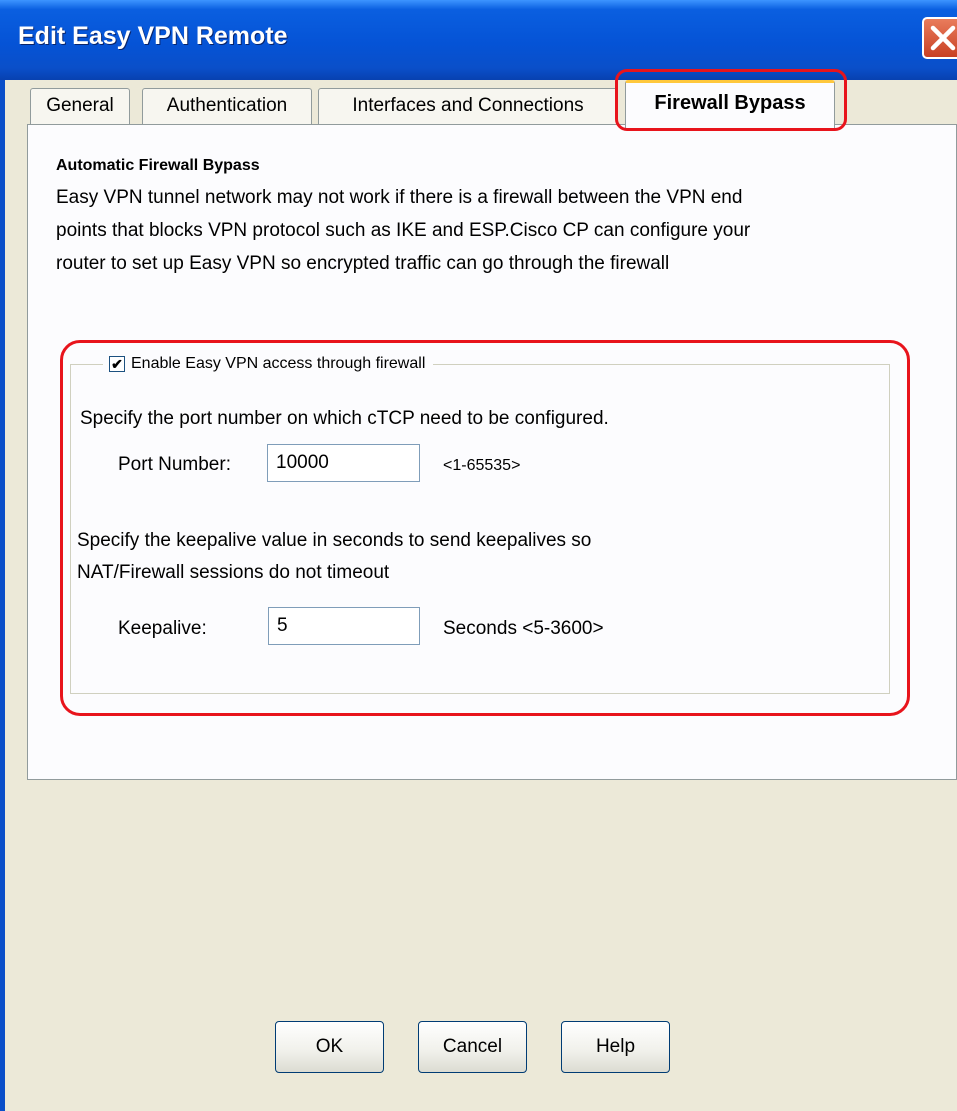 The width and height of the screenshot is (957, 1111). What do you see at coordinates (227, 106) in the screenshot?
I see `tab-authentication: Authentication` at bounding box center [227, 106].